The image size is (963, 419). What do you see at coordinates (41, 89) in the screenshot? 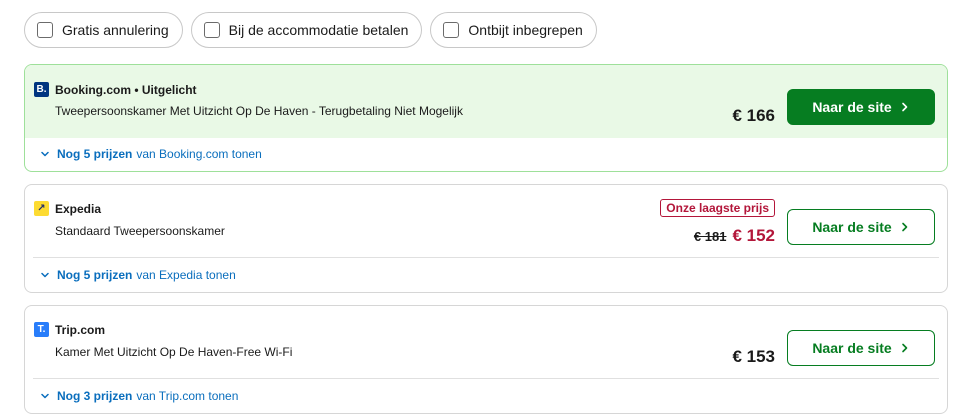
I see `booking-logo-icon: B.` at bounding box center [41, 89].